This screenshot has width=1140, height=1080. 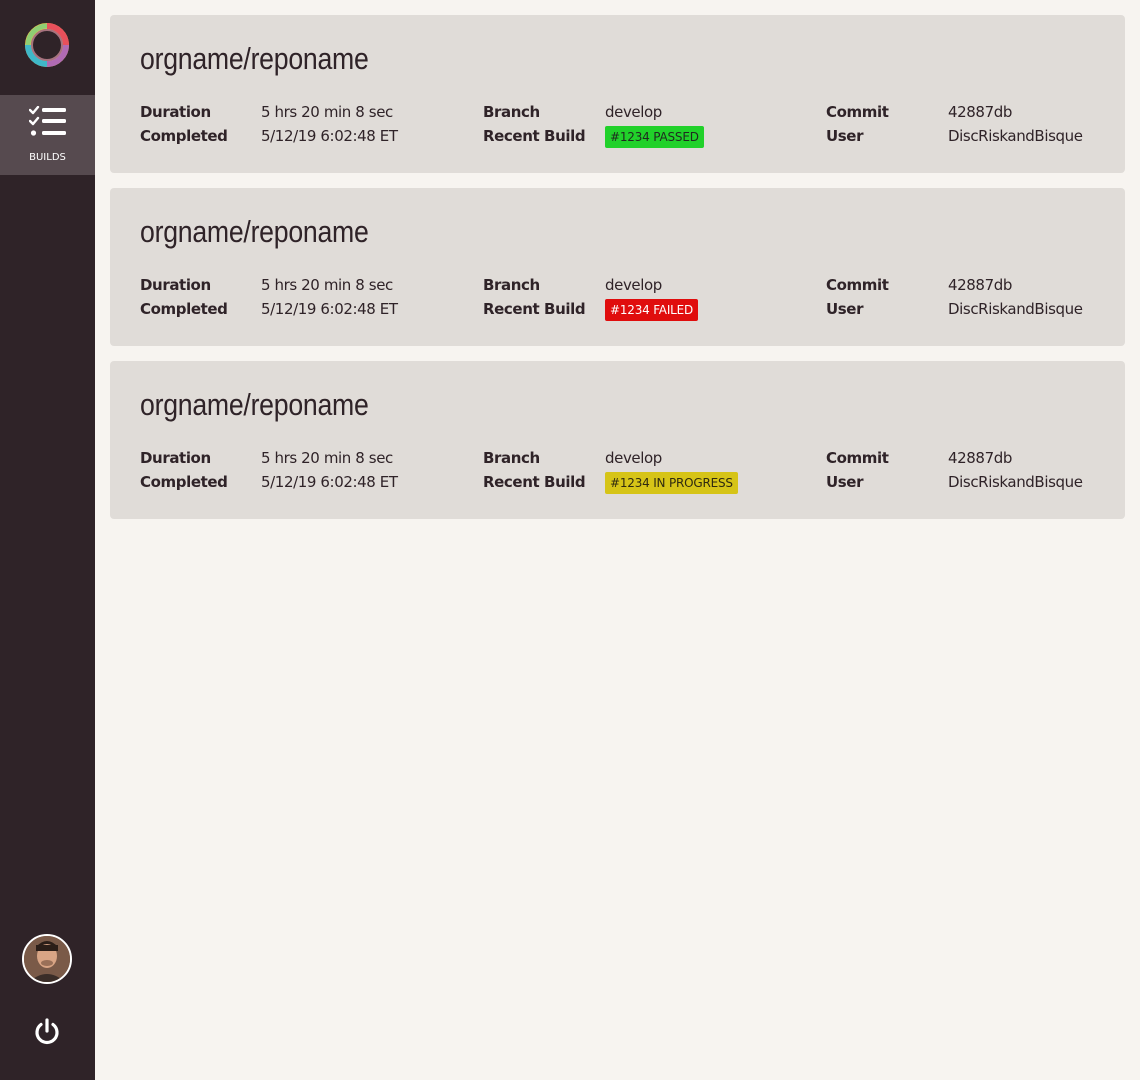 What do you see at coordinates (47, 1032) in the screenshot?
I see `power-icon` at bounding box center [47, 1032].